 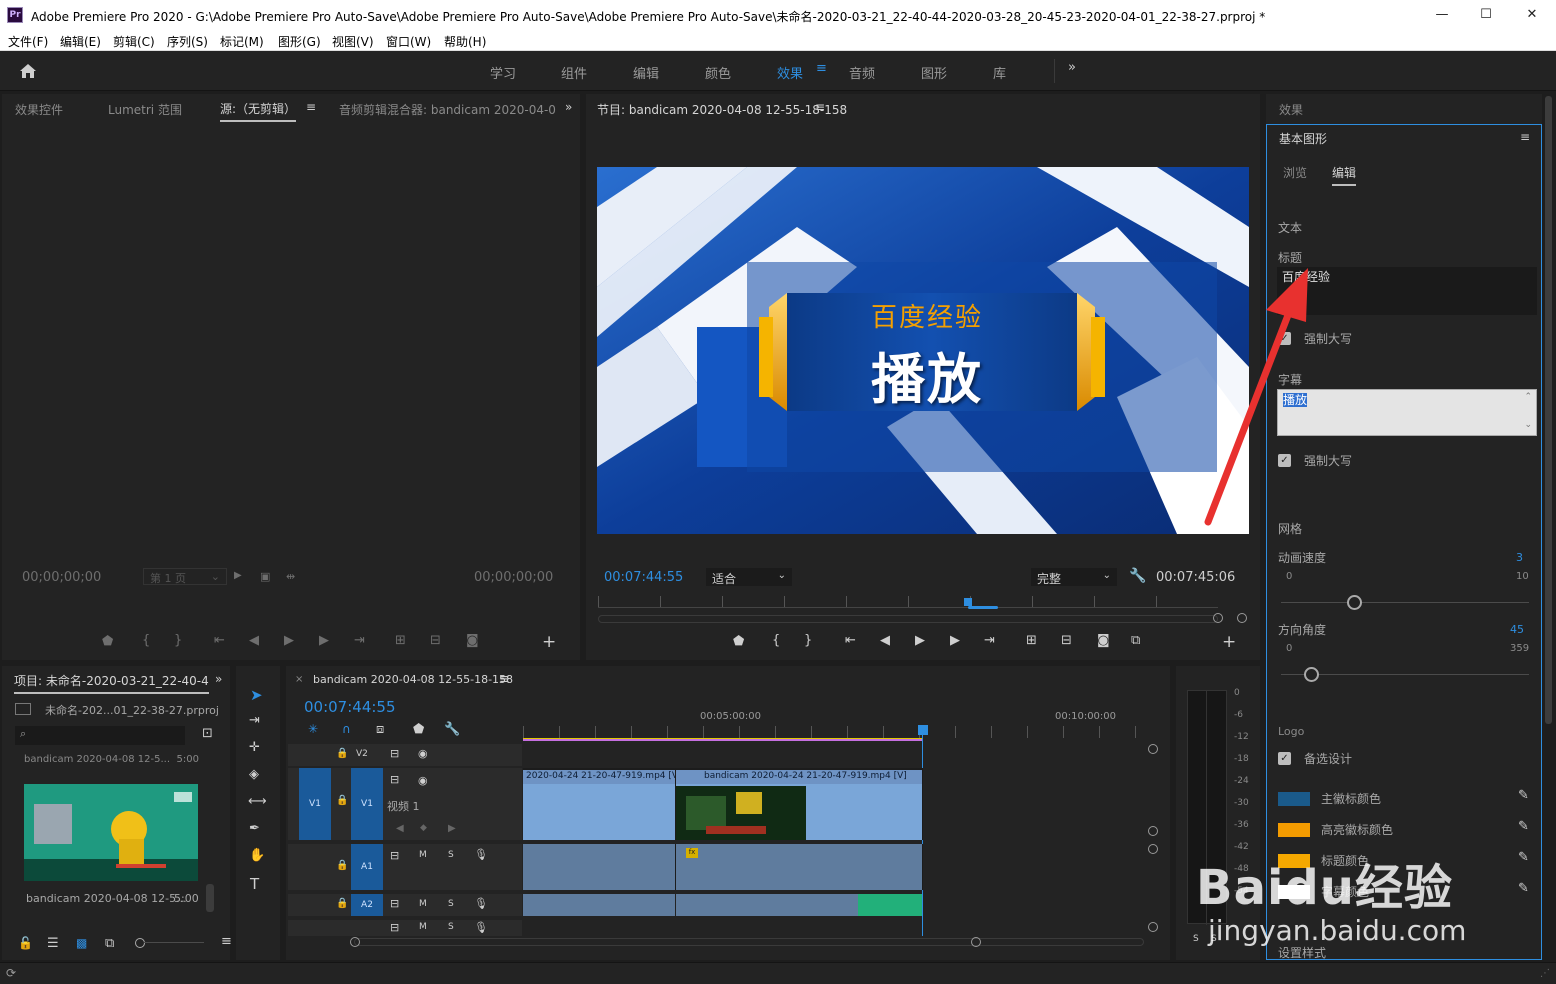 I want to click on workspace-assembly: 组件, so click(x=574, y=72).